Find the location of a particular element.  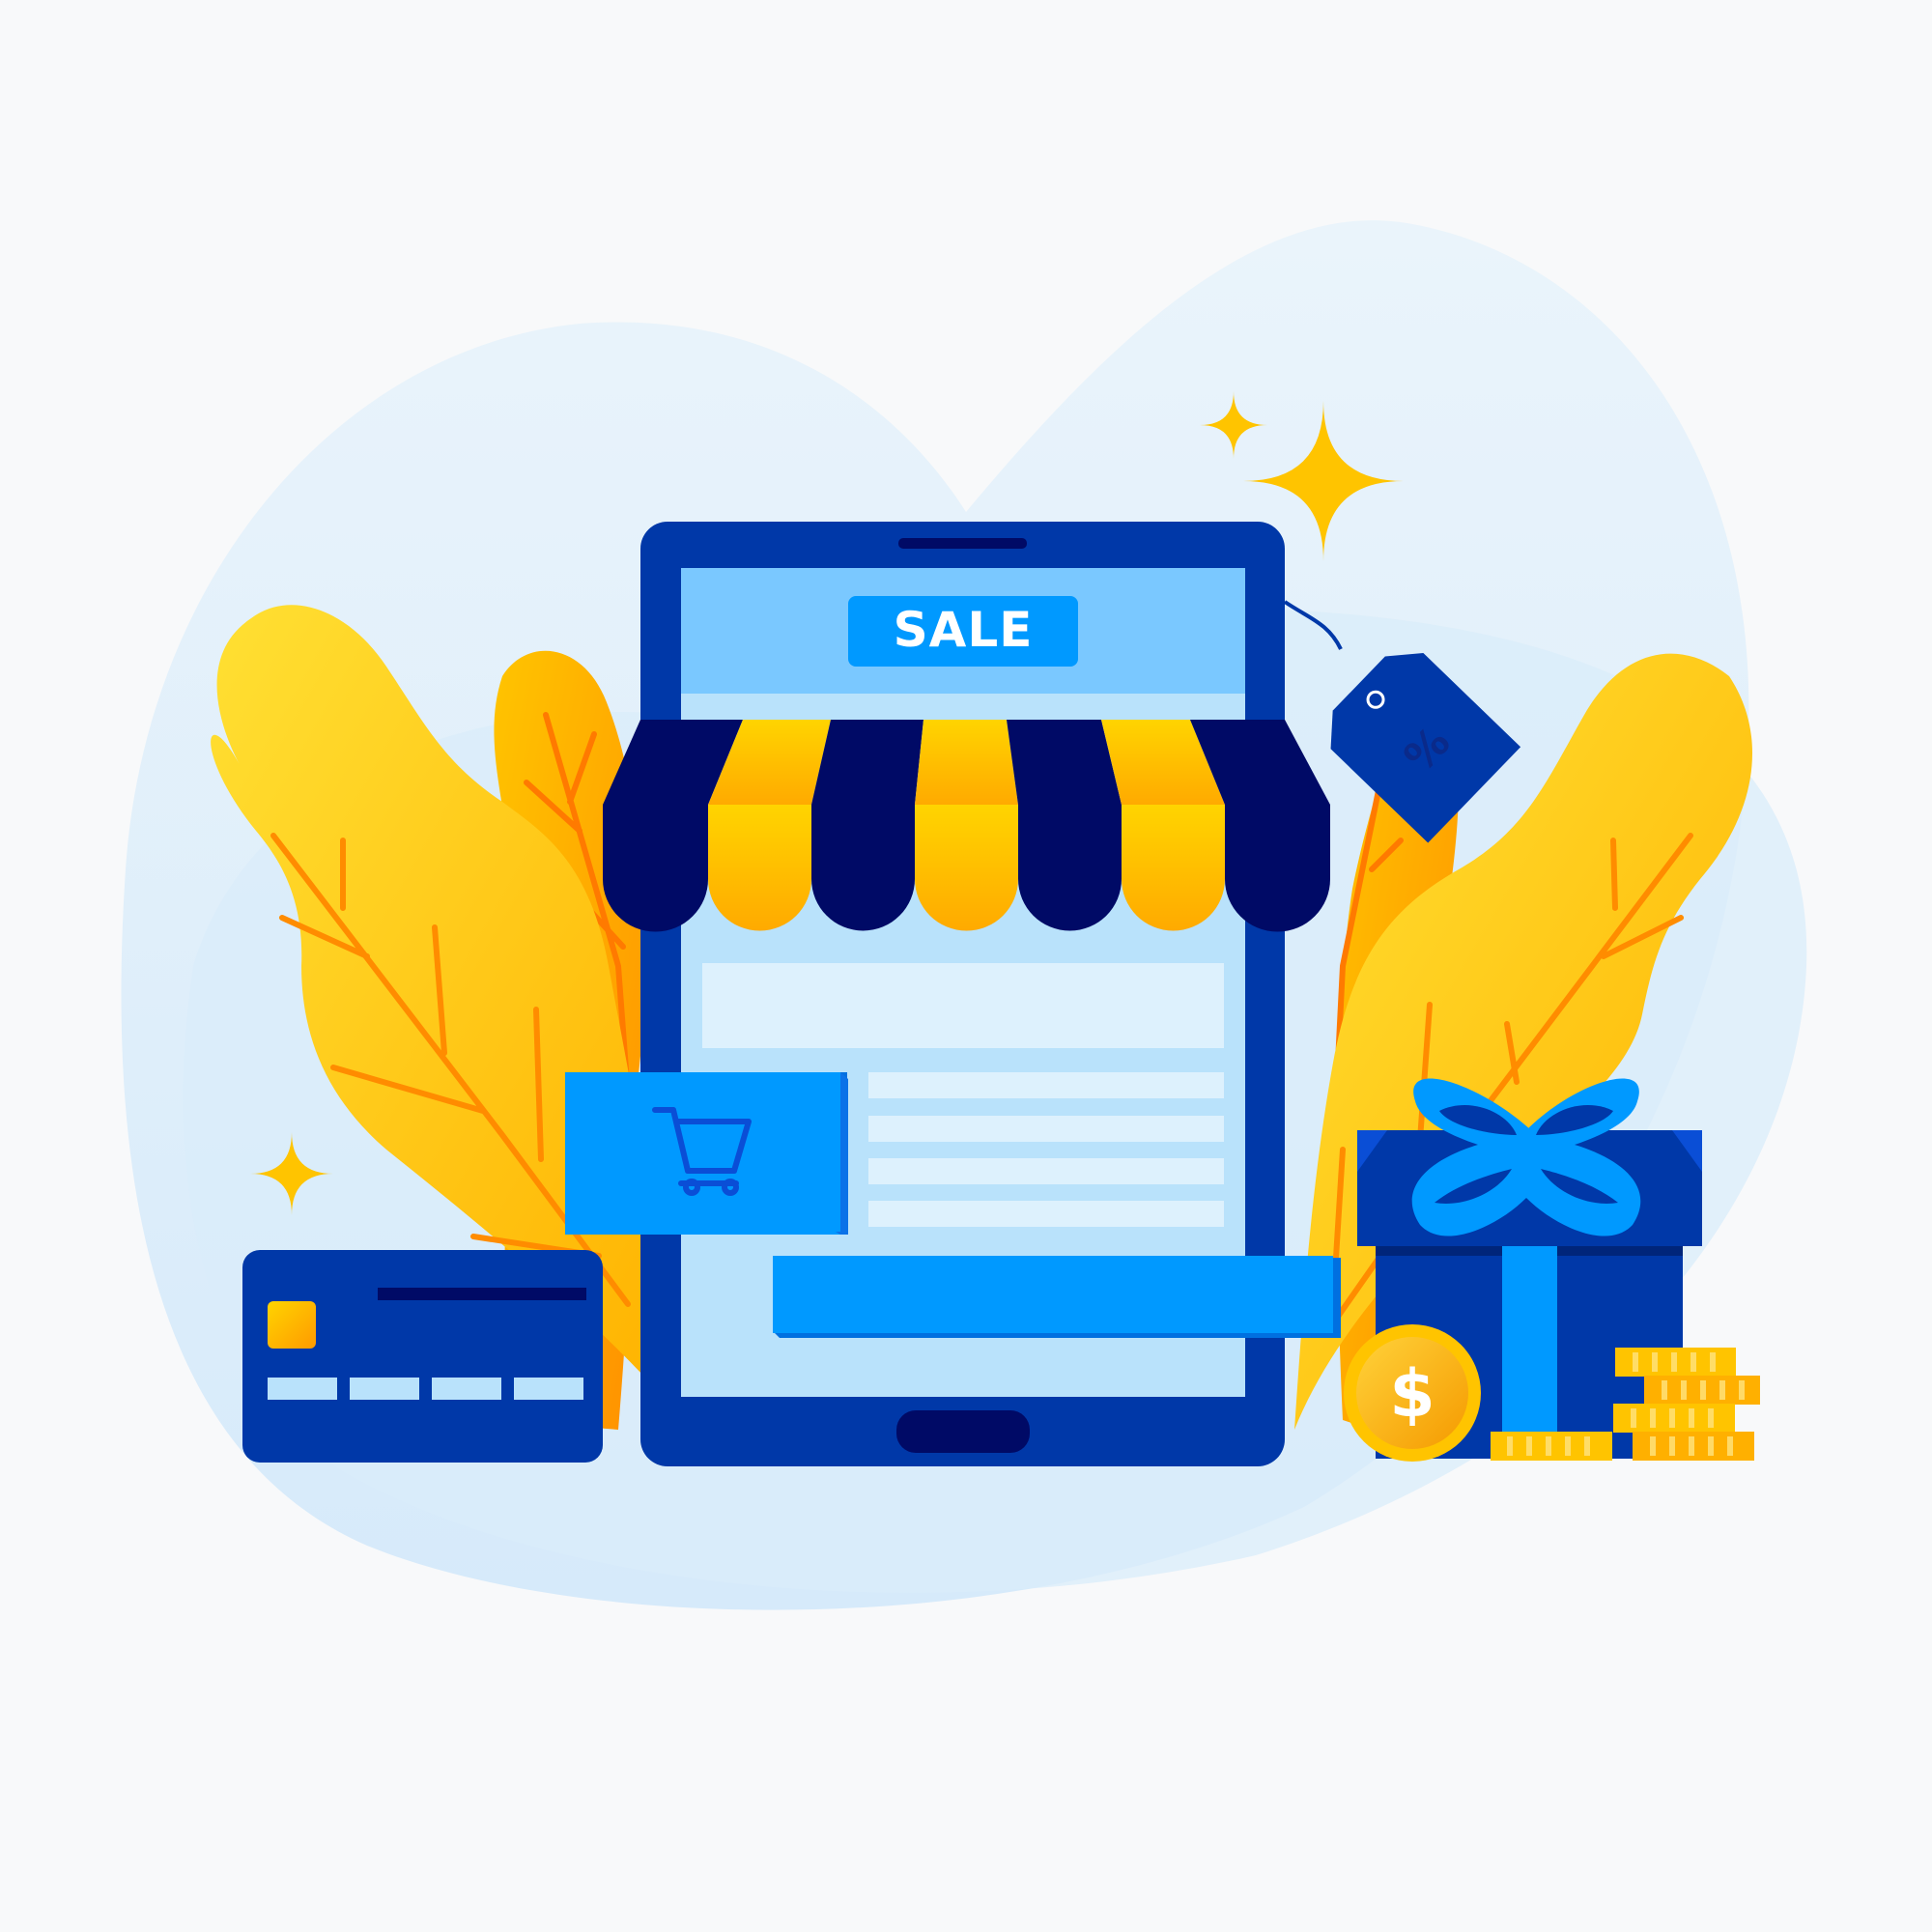

sale-banner: SALE is located at coordinates (963, 631).